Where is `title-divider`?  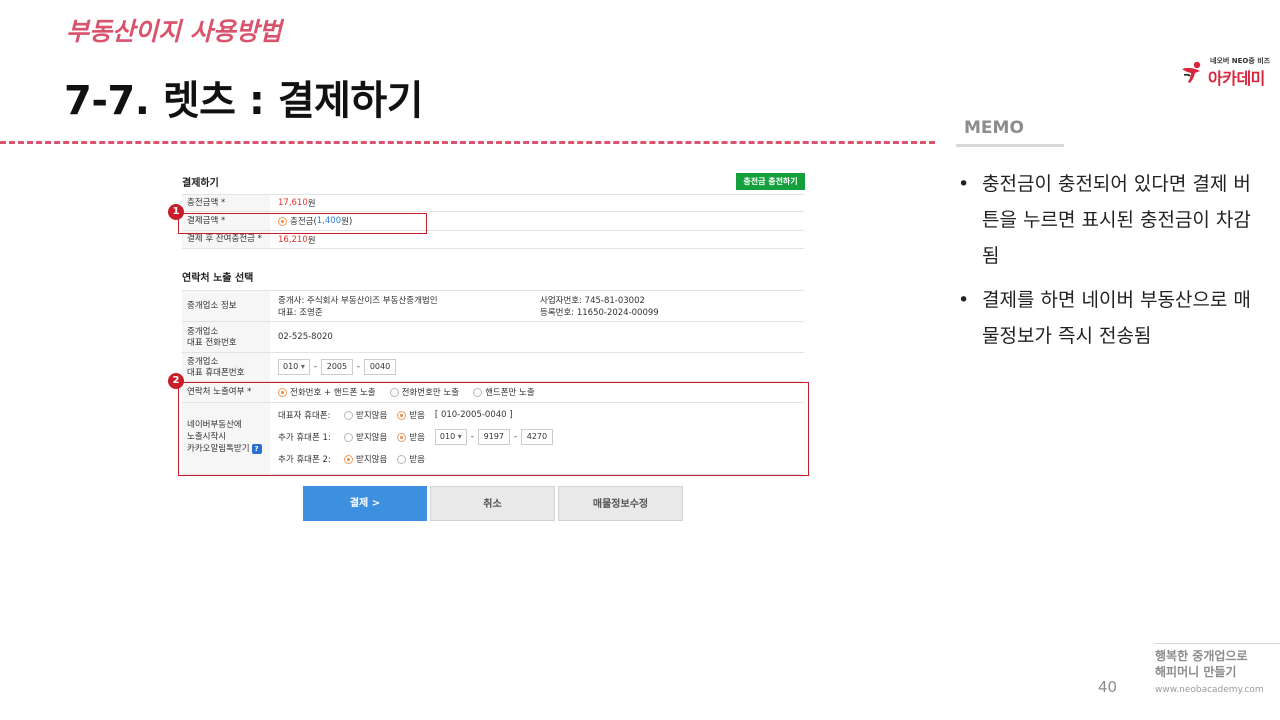 title-divider is located at coordinates (467, 142).